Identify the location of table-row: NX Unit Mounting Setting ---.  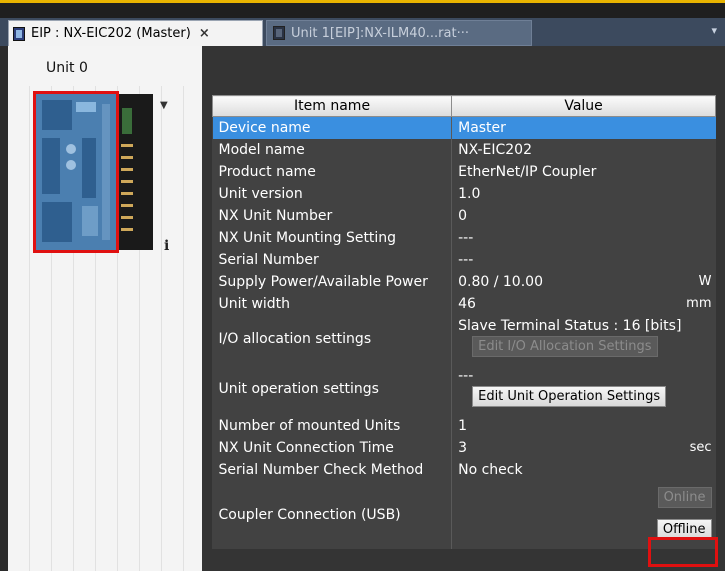
(464, 238).